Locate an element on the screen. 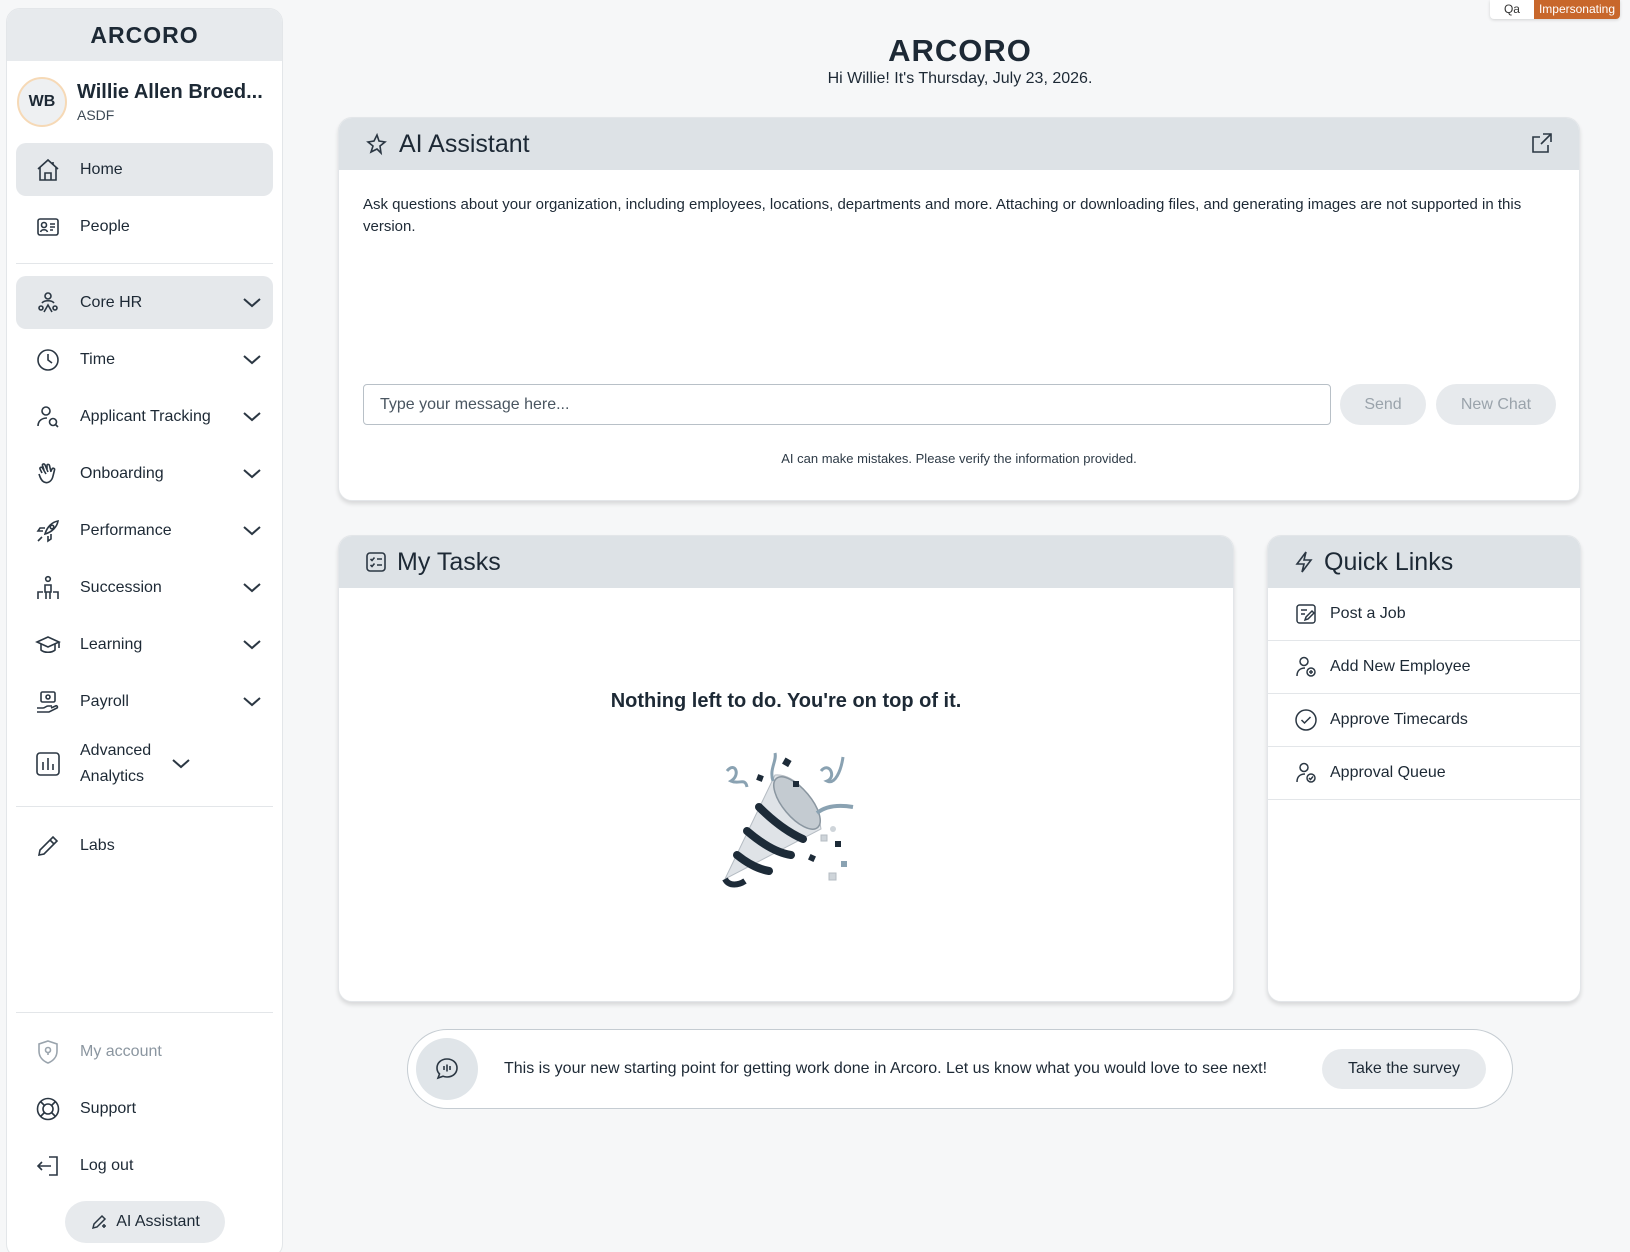 The image size is (1630, 1252). sidebar-item-applicant-tracking: Applicant Tracking is located at coordinates (144, 416).